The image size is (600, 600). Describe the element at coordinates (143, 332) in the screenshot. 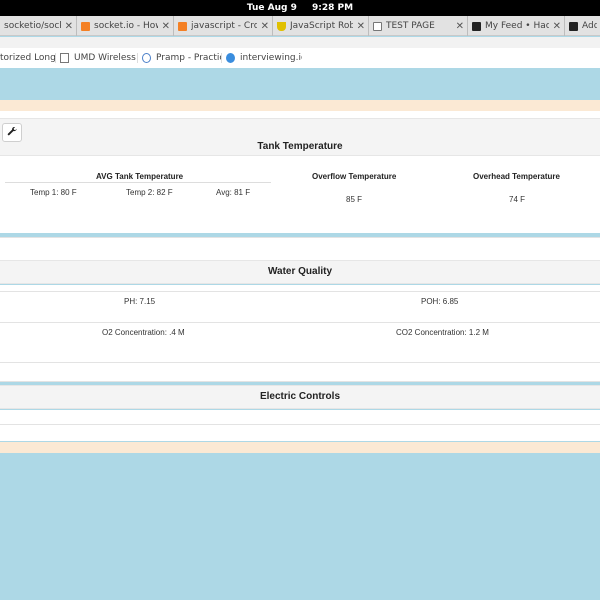

I see `o2-concentration-value: O2 Concentration: .4 M` at that location.